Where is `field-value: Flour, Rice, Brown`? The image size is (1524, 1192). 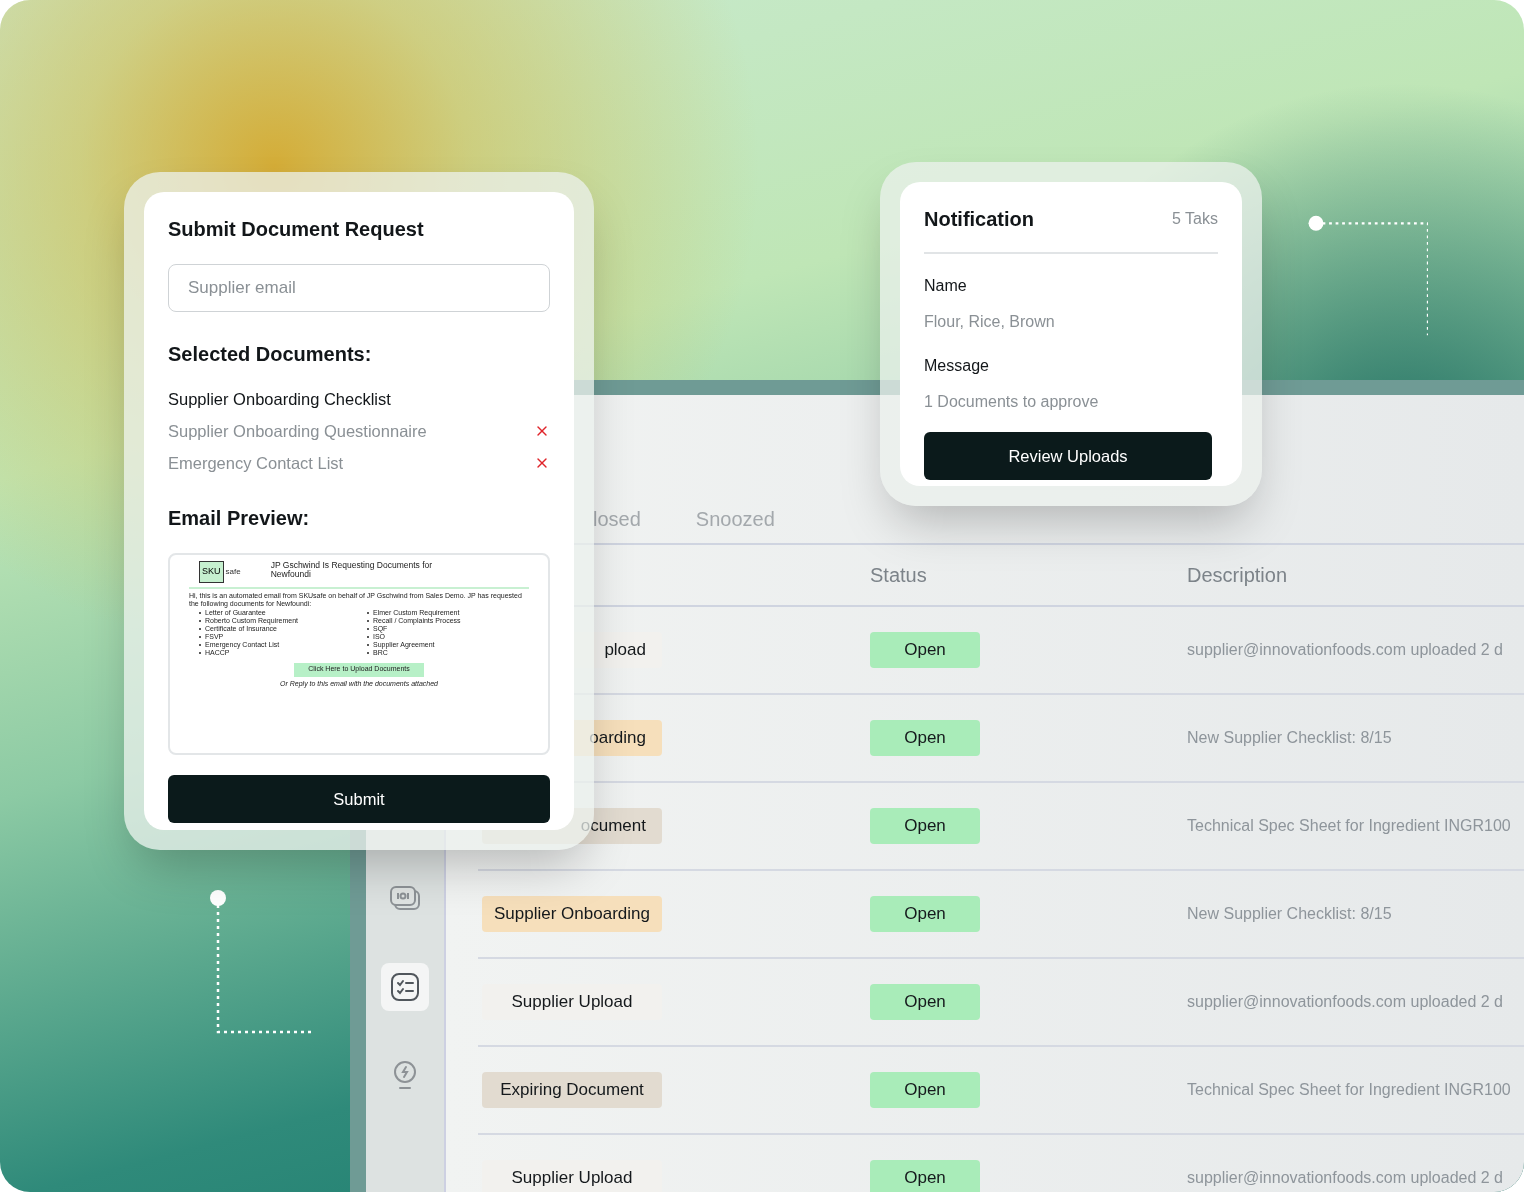 field-value: Flour, Rice, Brown is located at coordinates (990, 322).